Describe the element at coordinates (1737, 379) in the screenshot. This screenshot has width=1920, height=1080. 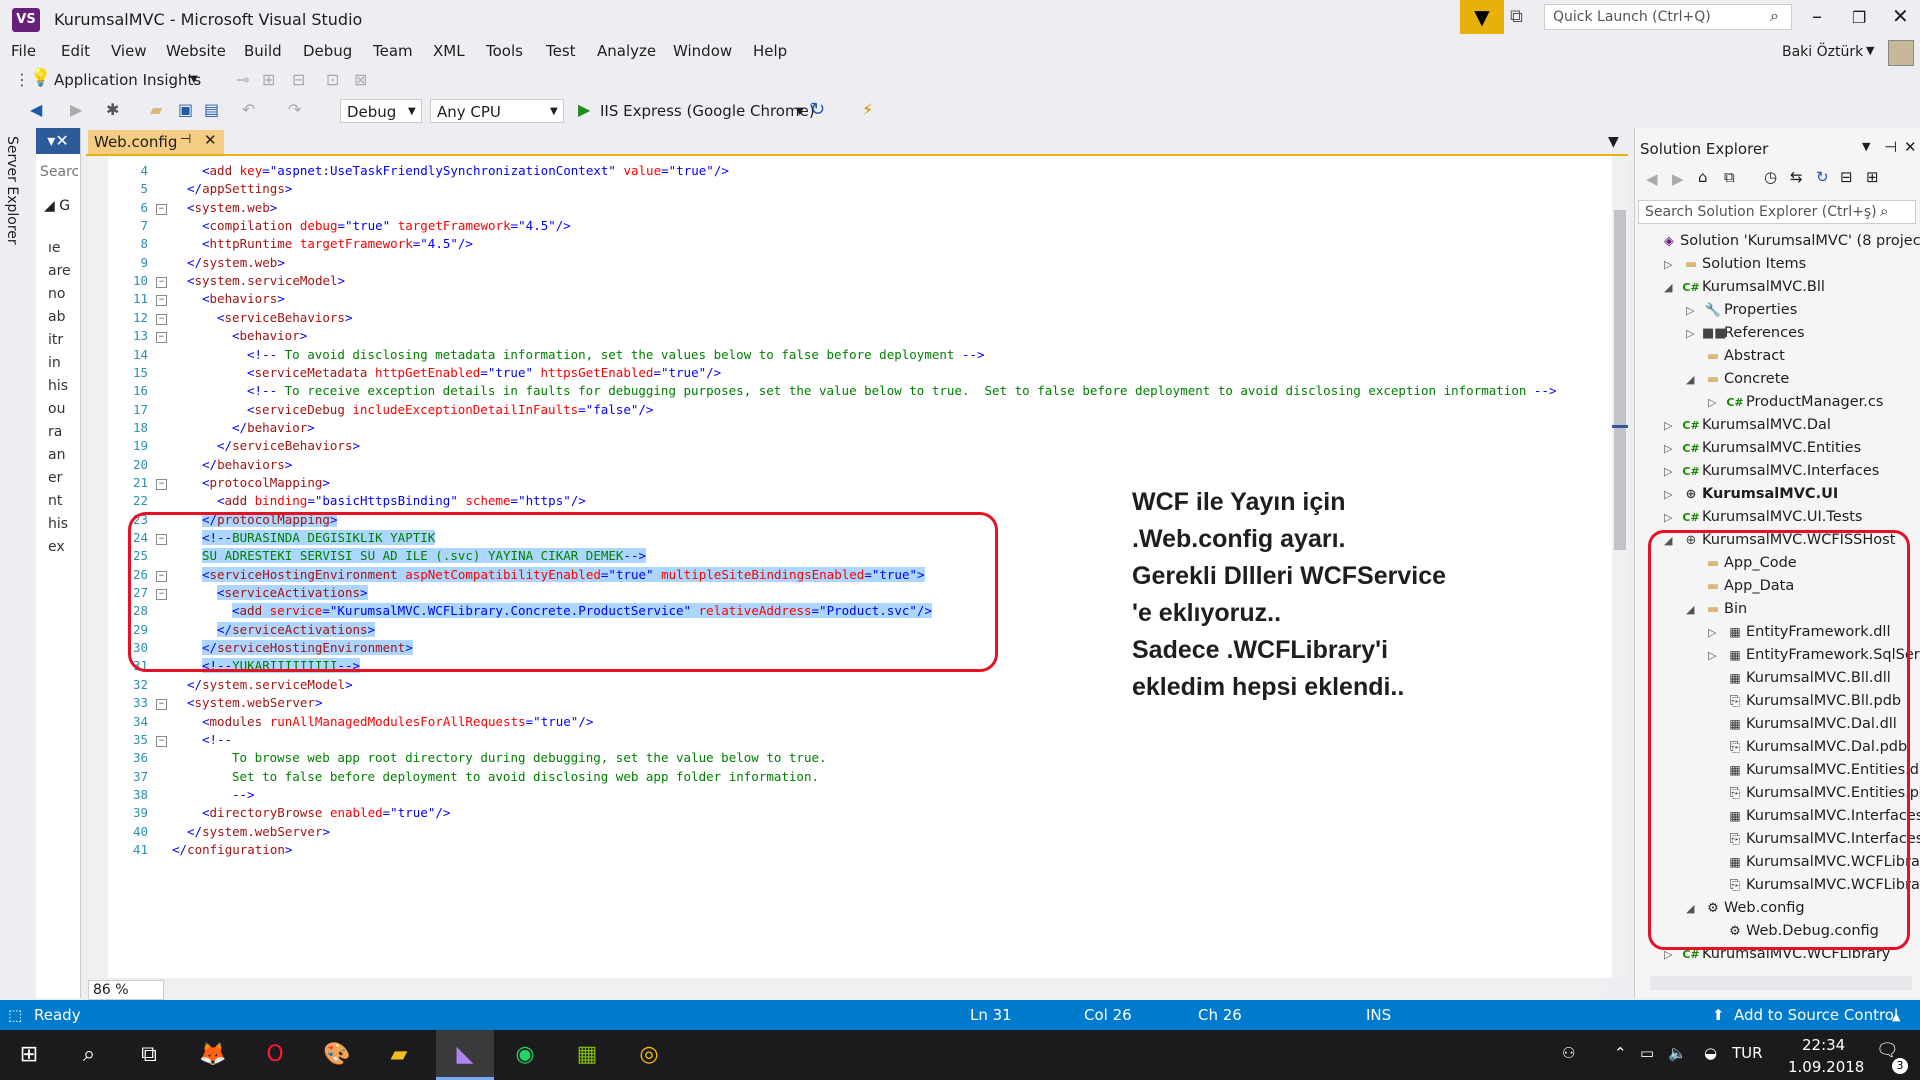
I see `tree-node: ◢ ▬ Concrete` at that location.